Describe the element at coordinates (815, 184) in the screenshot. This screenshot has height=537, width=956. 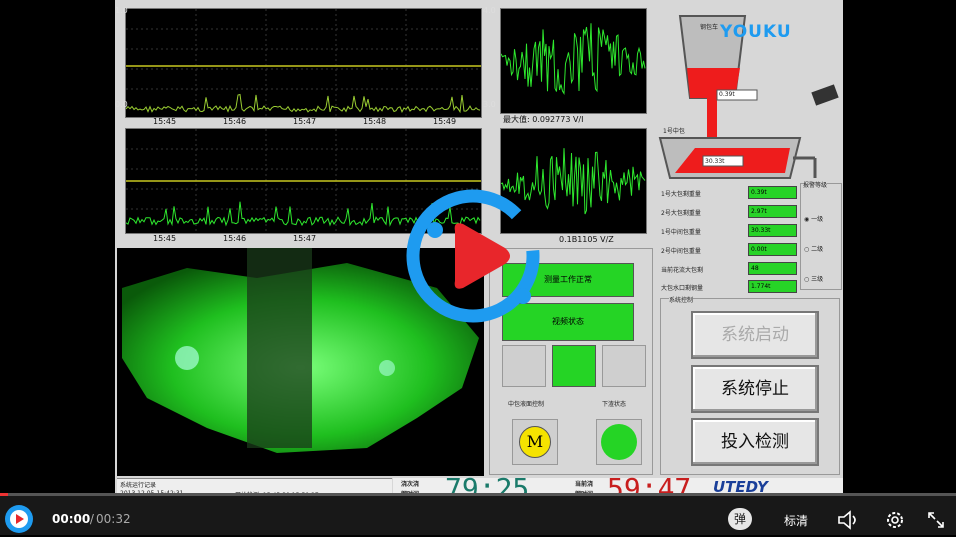
I see `alarm-title: 报警等级` at that location.